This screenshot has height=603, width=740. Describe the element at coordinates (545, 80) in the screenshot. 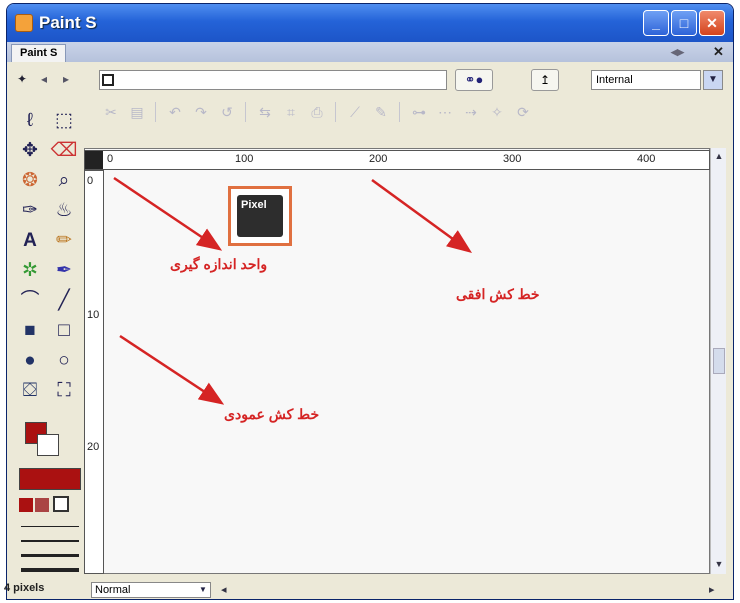

I see `pin-button: ↥` at that location.